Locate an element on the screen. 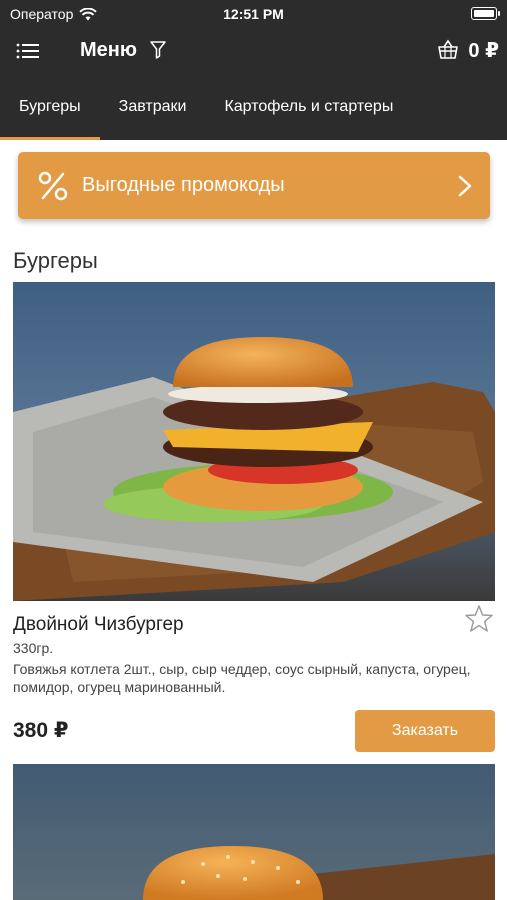 The width and height of the screenshot is (507, 900). star-favorite-icon is located at coordinates (479, 619).